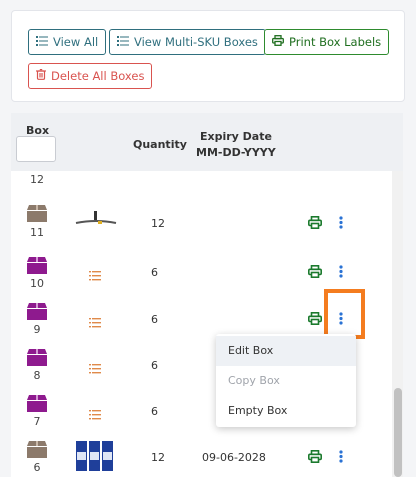  What do you see at coordinates (286, 351) in the screenshot?
I see `menu-item-edit-box: Edit Box` at bounding box center [286, 351].